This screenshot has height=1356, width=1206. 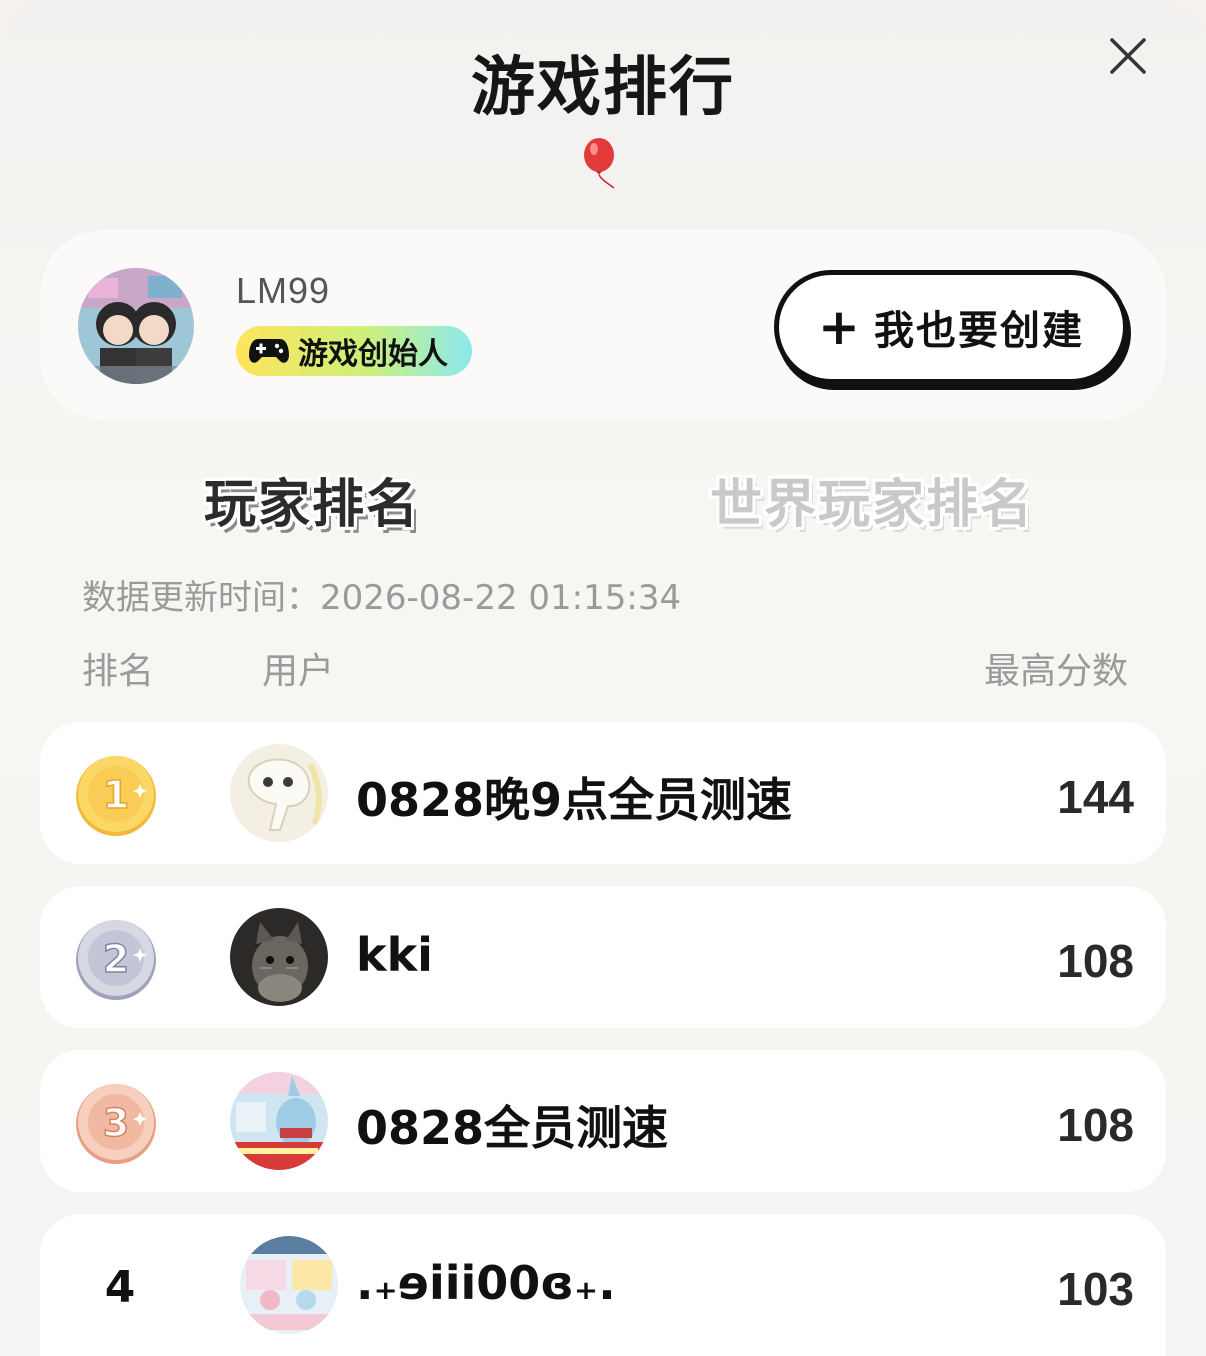 I want to click on silver-medal-icon: 2, so click(x=116, y=960).